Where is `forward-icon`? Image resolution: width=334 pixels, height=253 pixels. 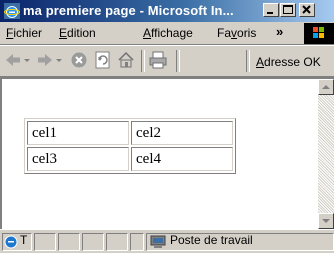
forward-icon is located at coordinates (45, 60).